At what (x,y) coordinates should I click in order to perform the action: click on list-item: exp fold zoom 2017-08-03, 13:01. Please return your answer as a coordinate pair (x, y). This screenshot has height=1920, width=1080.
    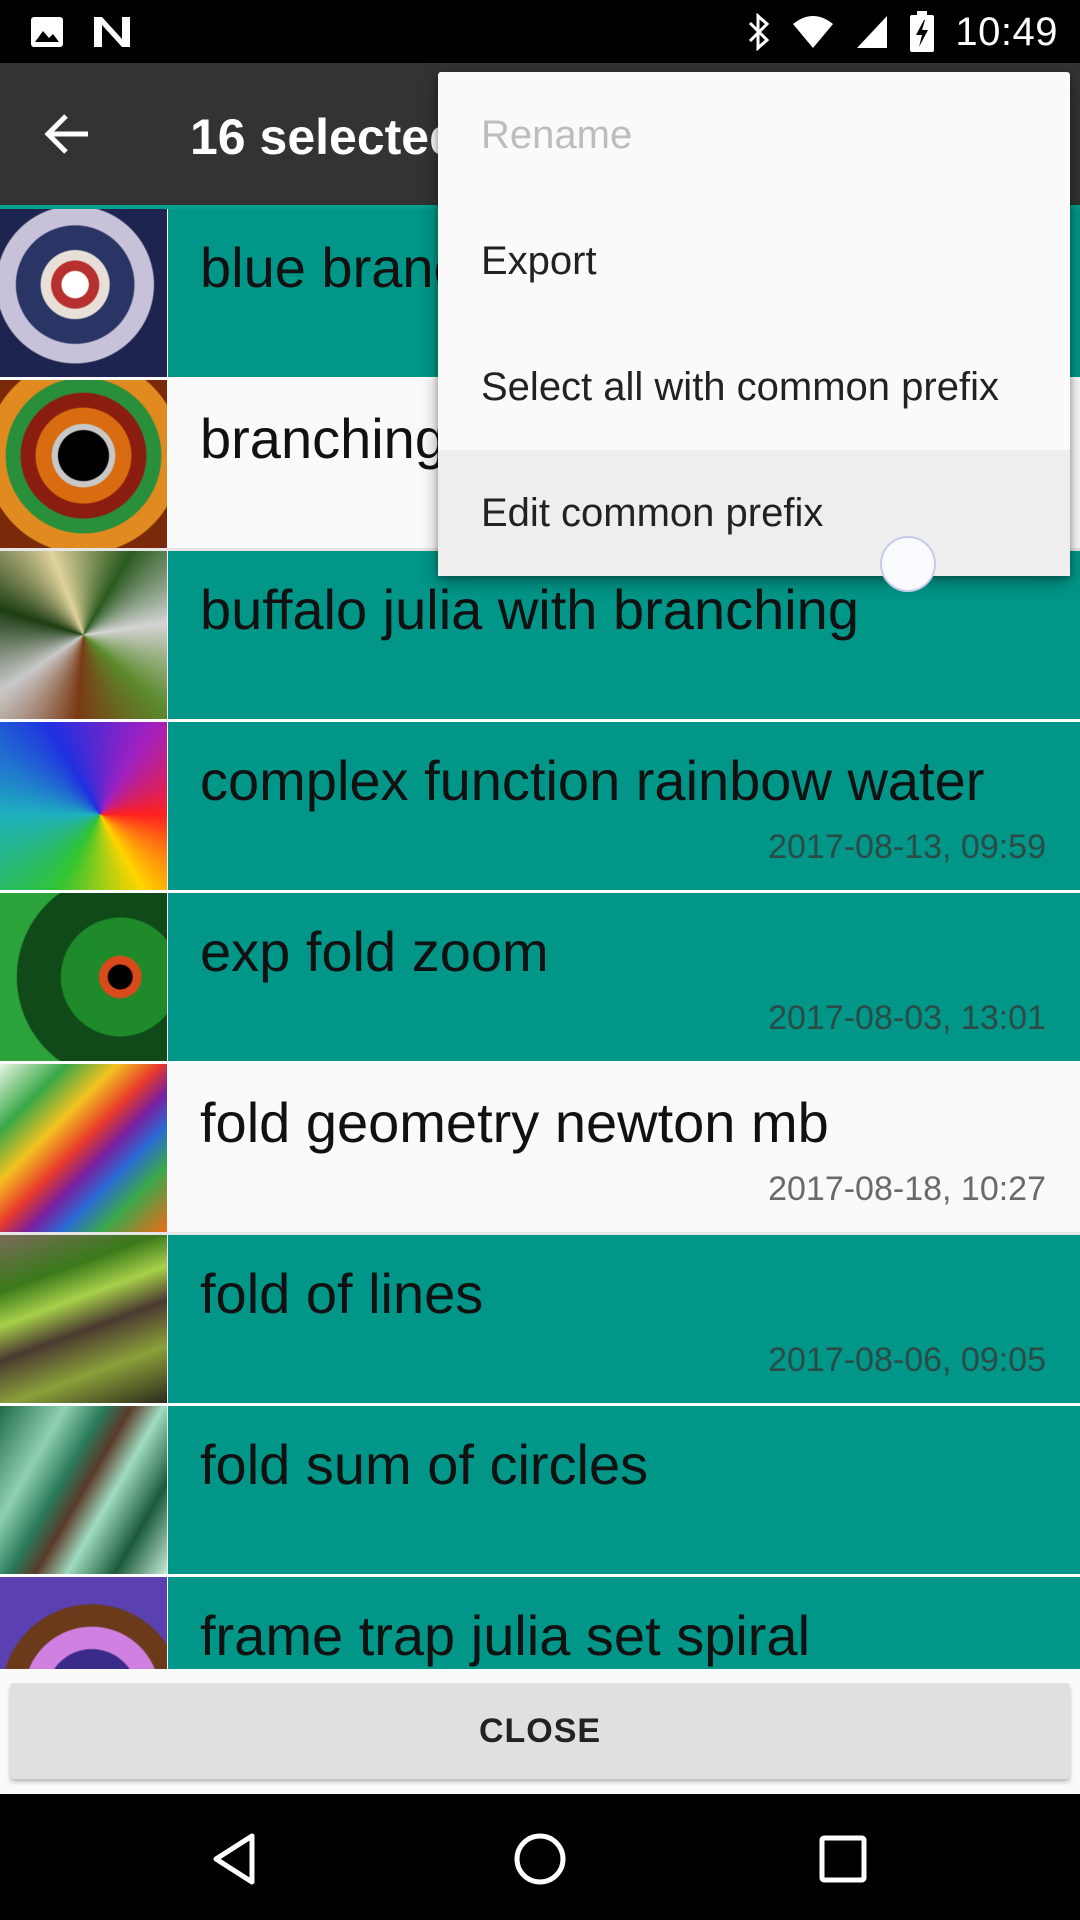
    Looking at the image, I should click on (540, 978).